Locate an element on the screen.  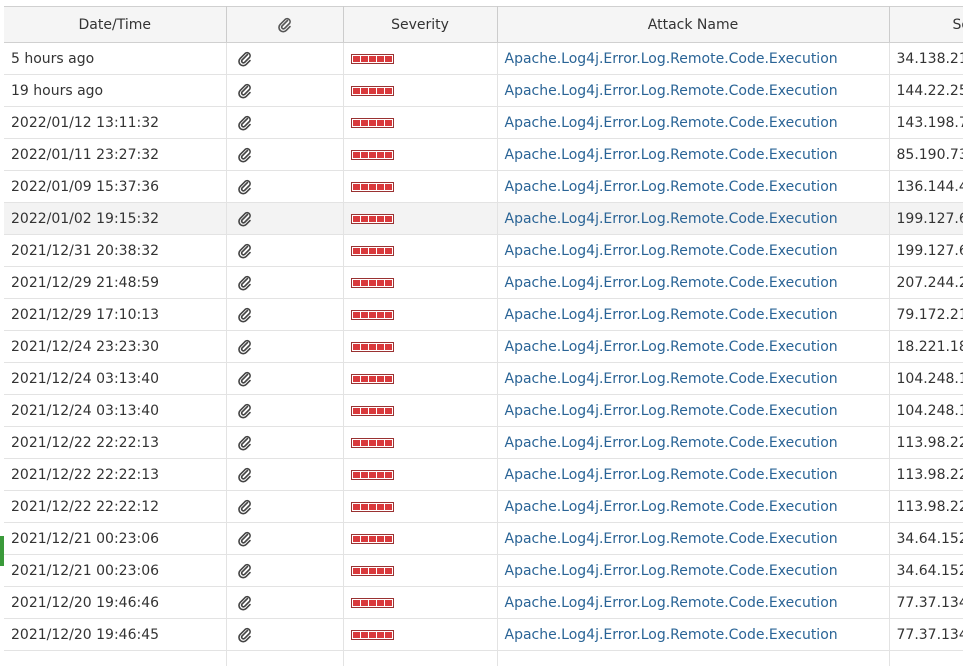
table-row is located at coordinates (483, 658).